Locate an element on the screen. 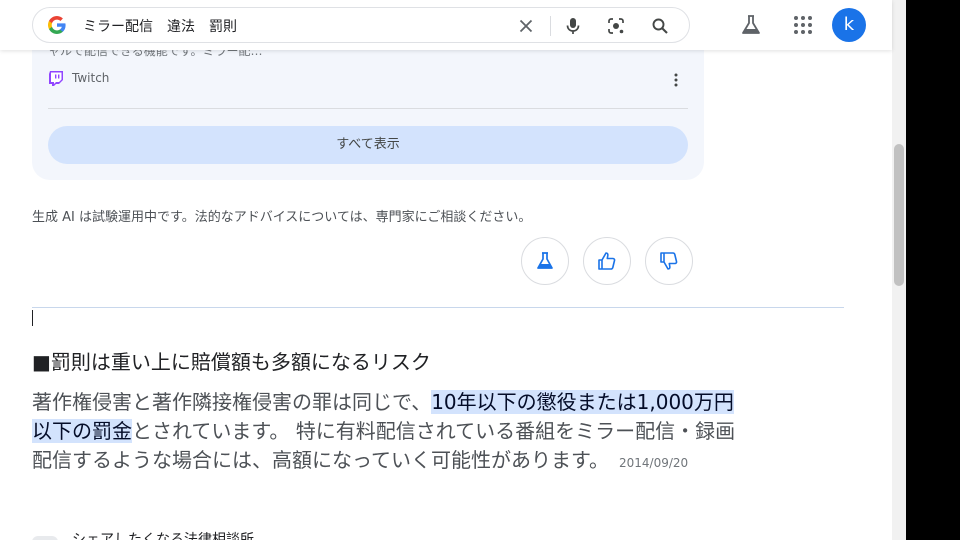  flask-icon is located at coordinates (545, 260).